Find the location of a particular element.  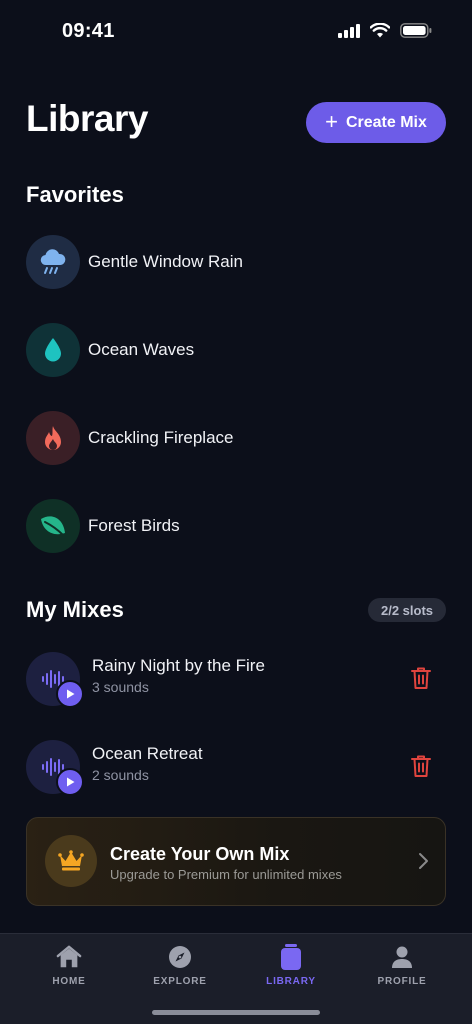

favorite-item-crackling-fireplace: Crackling Fireplace is located at coordinates (236, 438).